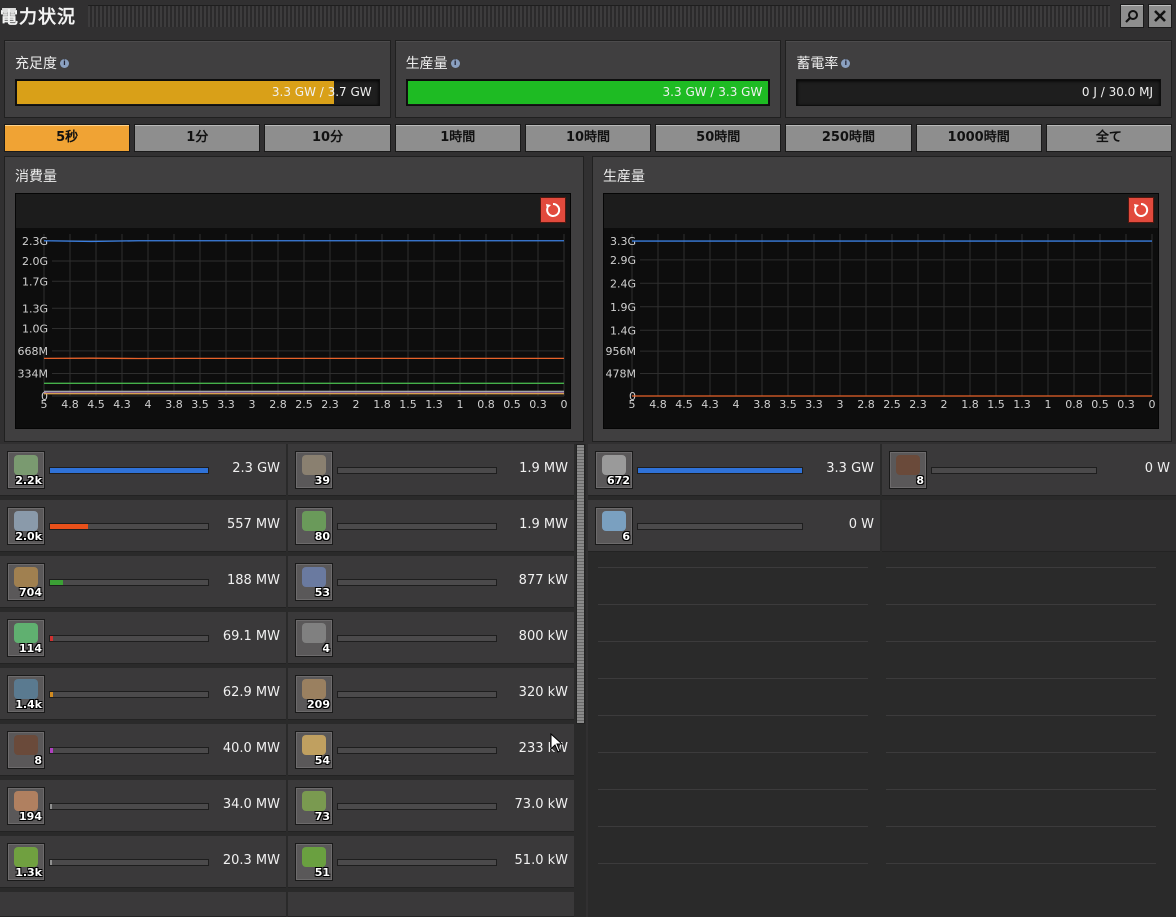  Describe the element at coordinates (122, 403) in the screenshot. I see `x-tick-label: 4.3` at that location.